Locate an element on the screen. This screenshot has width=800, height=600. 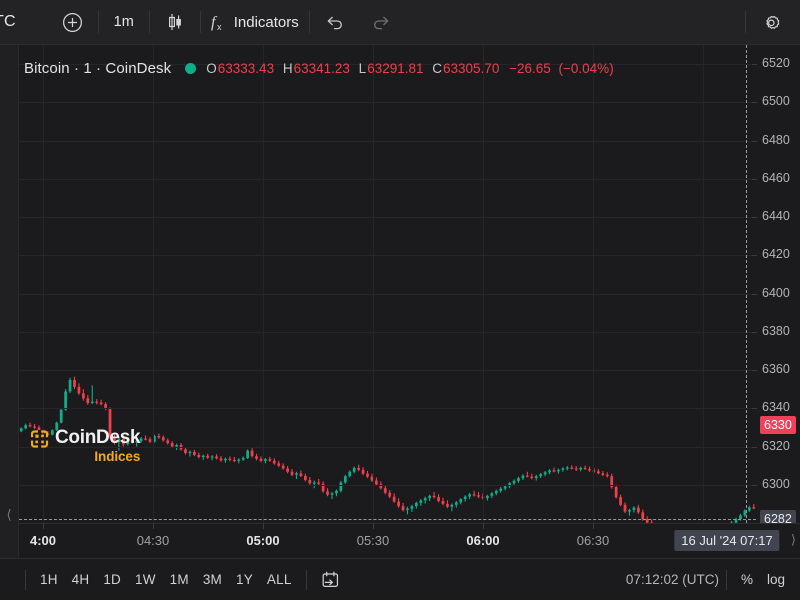
price-axis-label: 6520 is located at coordinates (776, 63).